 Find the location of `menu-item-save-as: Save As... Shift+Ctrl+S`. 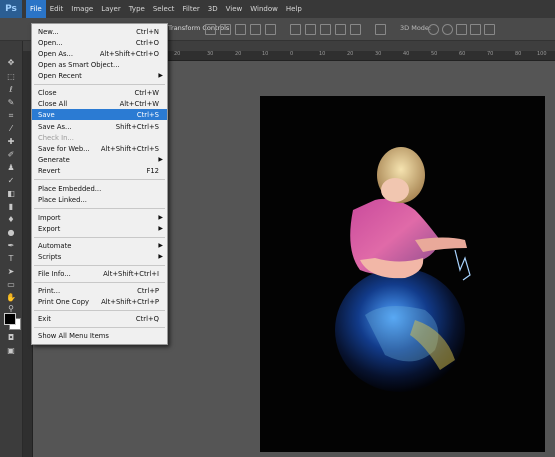

menu-item-save-as: Save As... Shift+Ctrl+S is located at coordinates (99, 126).